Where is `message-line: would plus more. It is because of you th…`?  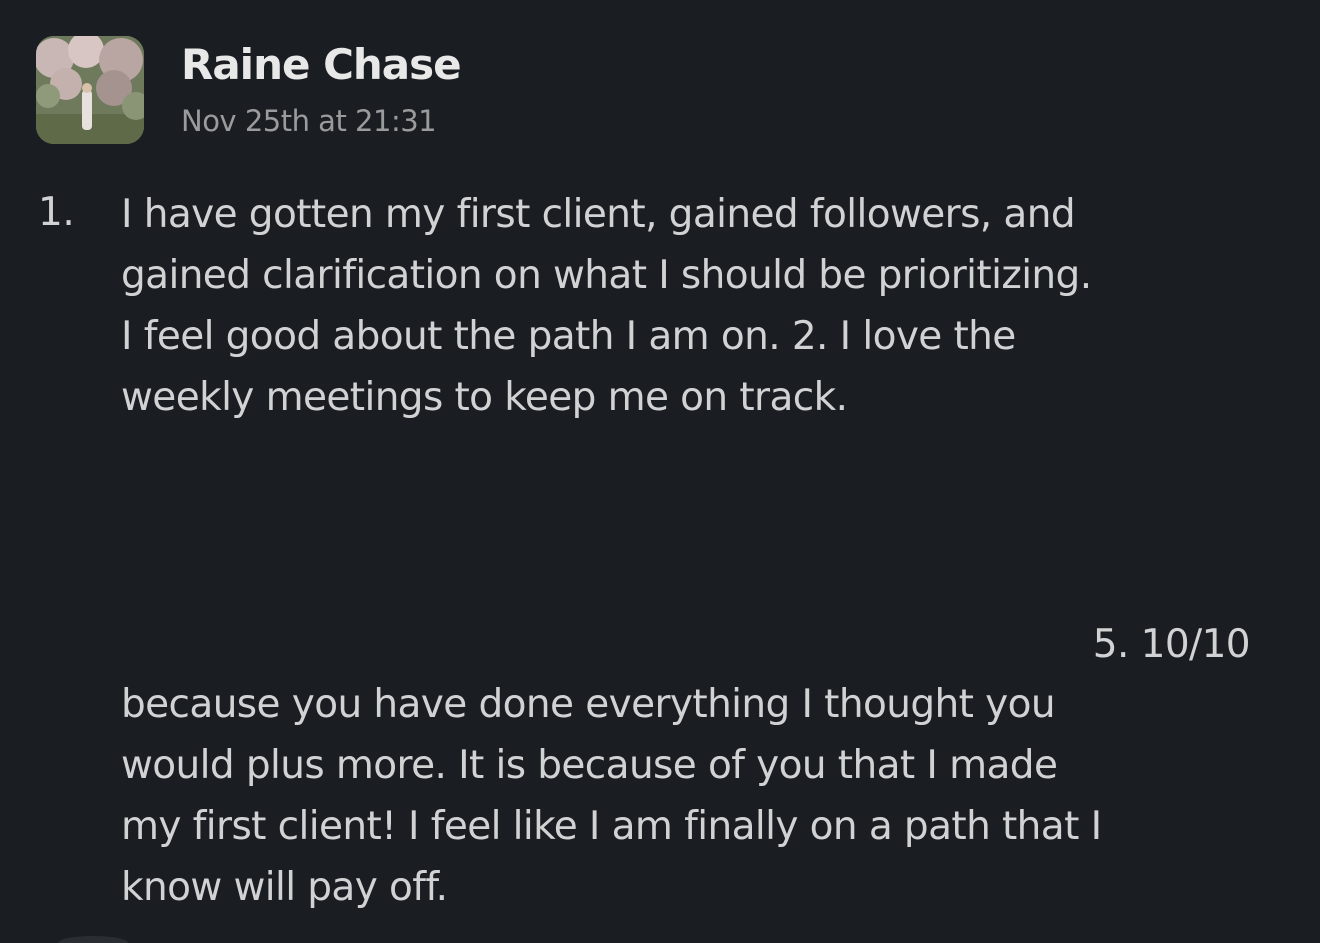
message-line: would plus more. It is because of you th… is located at coordinates (589, 765).